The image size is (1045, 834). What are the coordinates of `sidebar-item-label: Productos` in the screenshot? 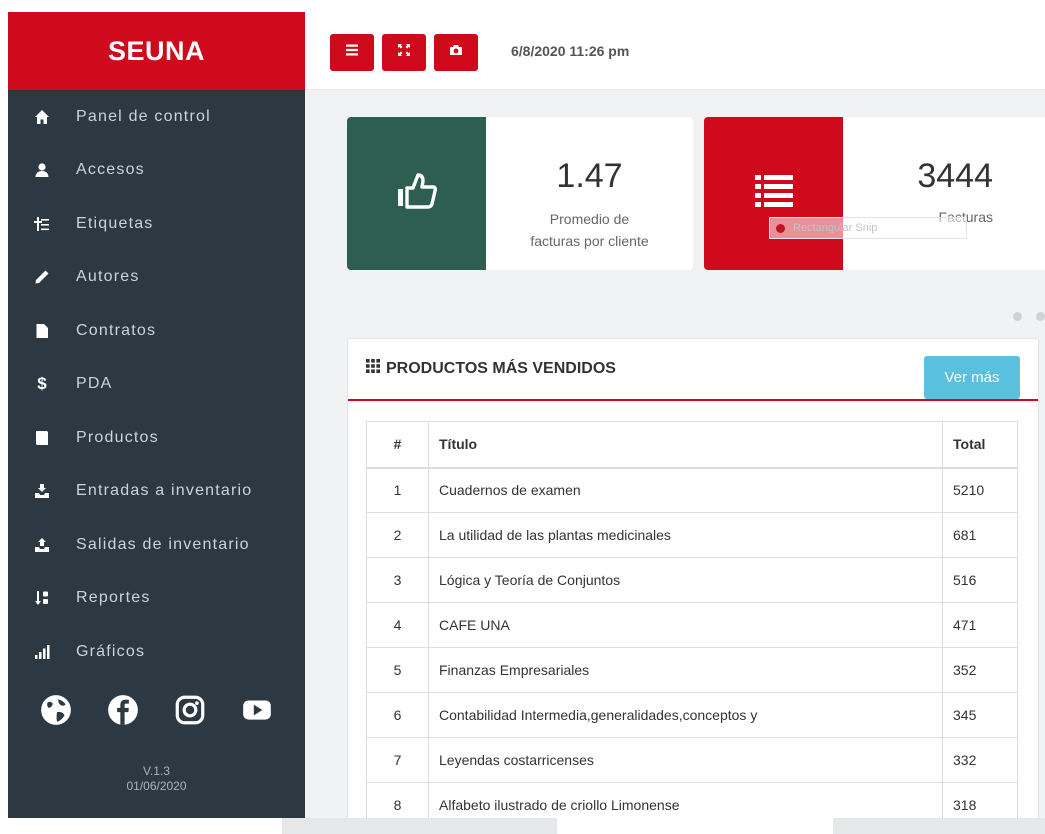 It's located at (117, 437).